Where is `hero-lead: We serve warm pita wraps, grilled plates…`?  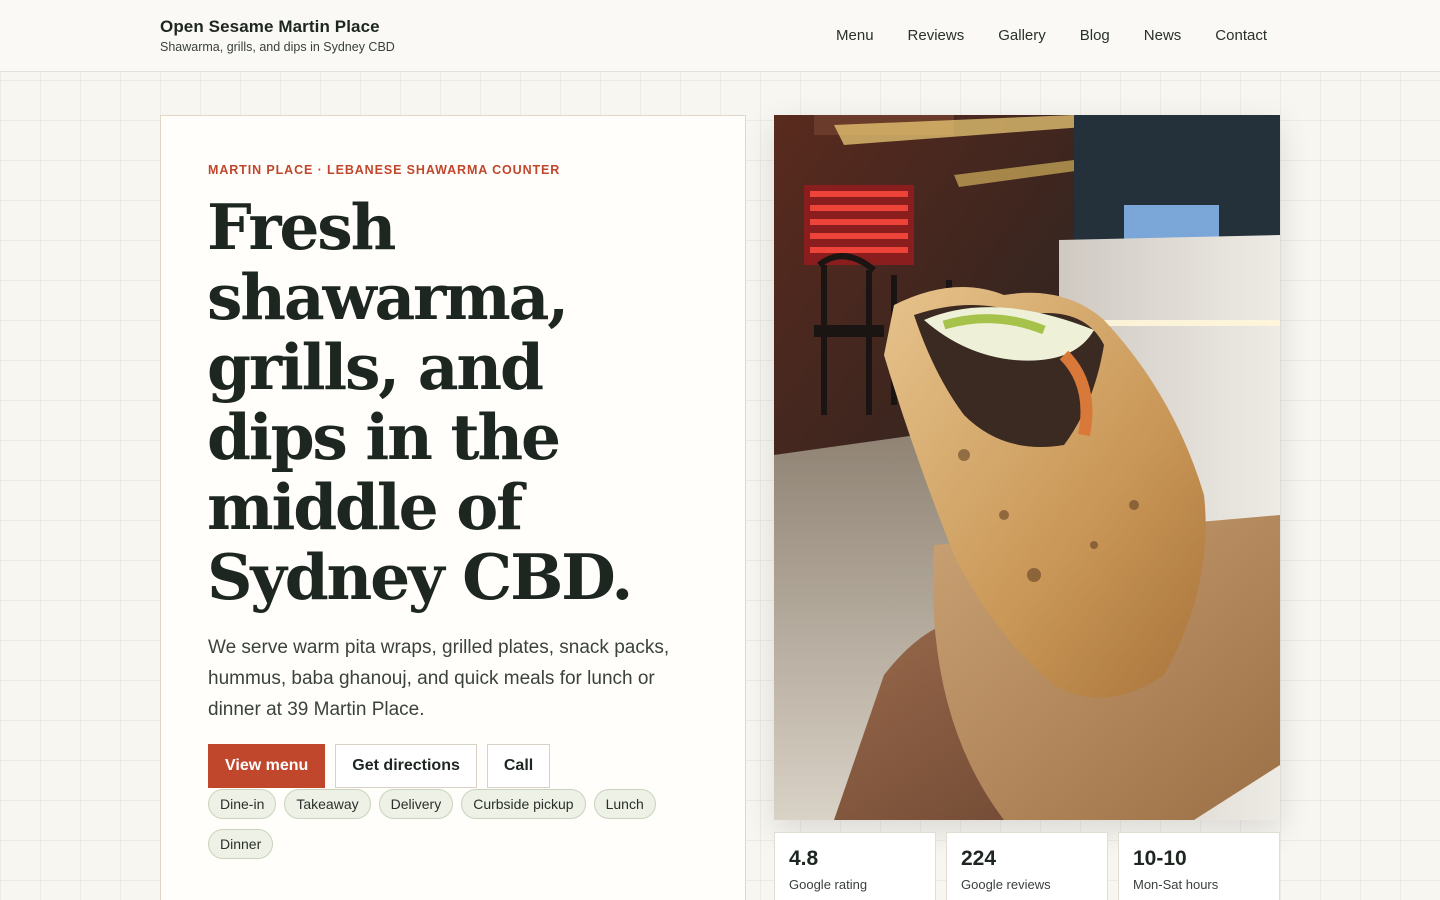
hero-lead: We serve warm pita wraps, grilled plates… is located at coordinates (439, 678).